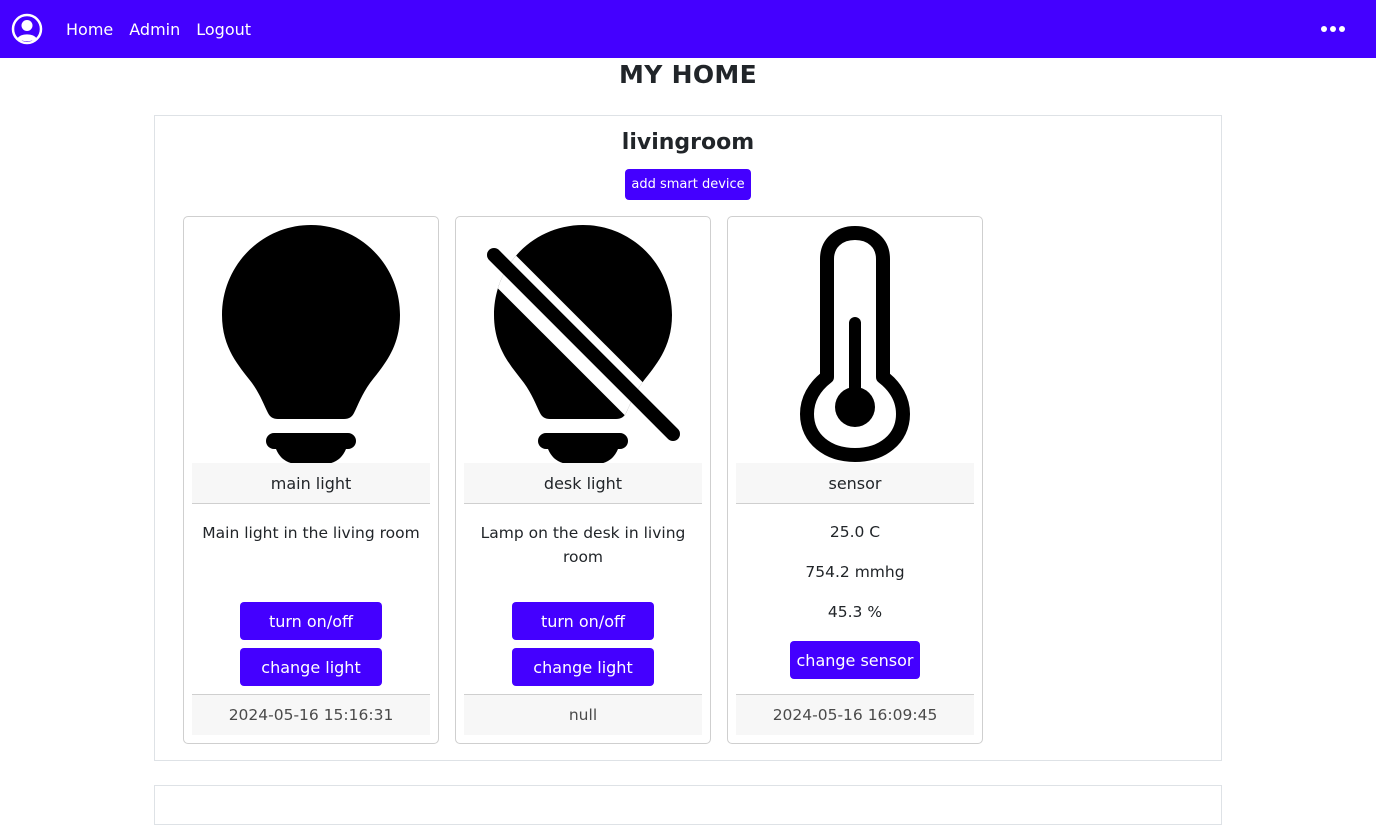 The height and width of the screenshot is (825, 1376). I want to click on device-timestamp: 2024-05-16 15:16:31, so click(311, 714).